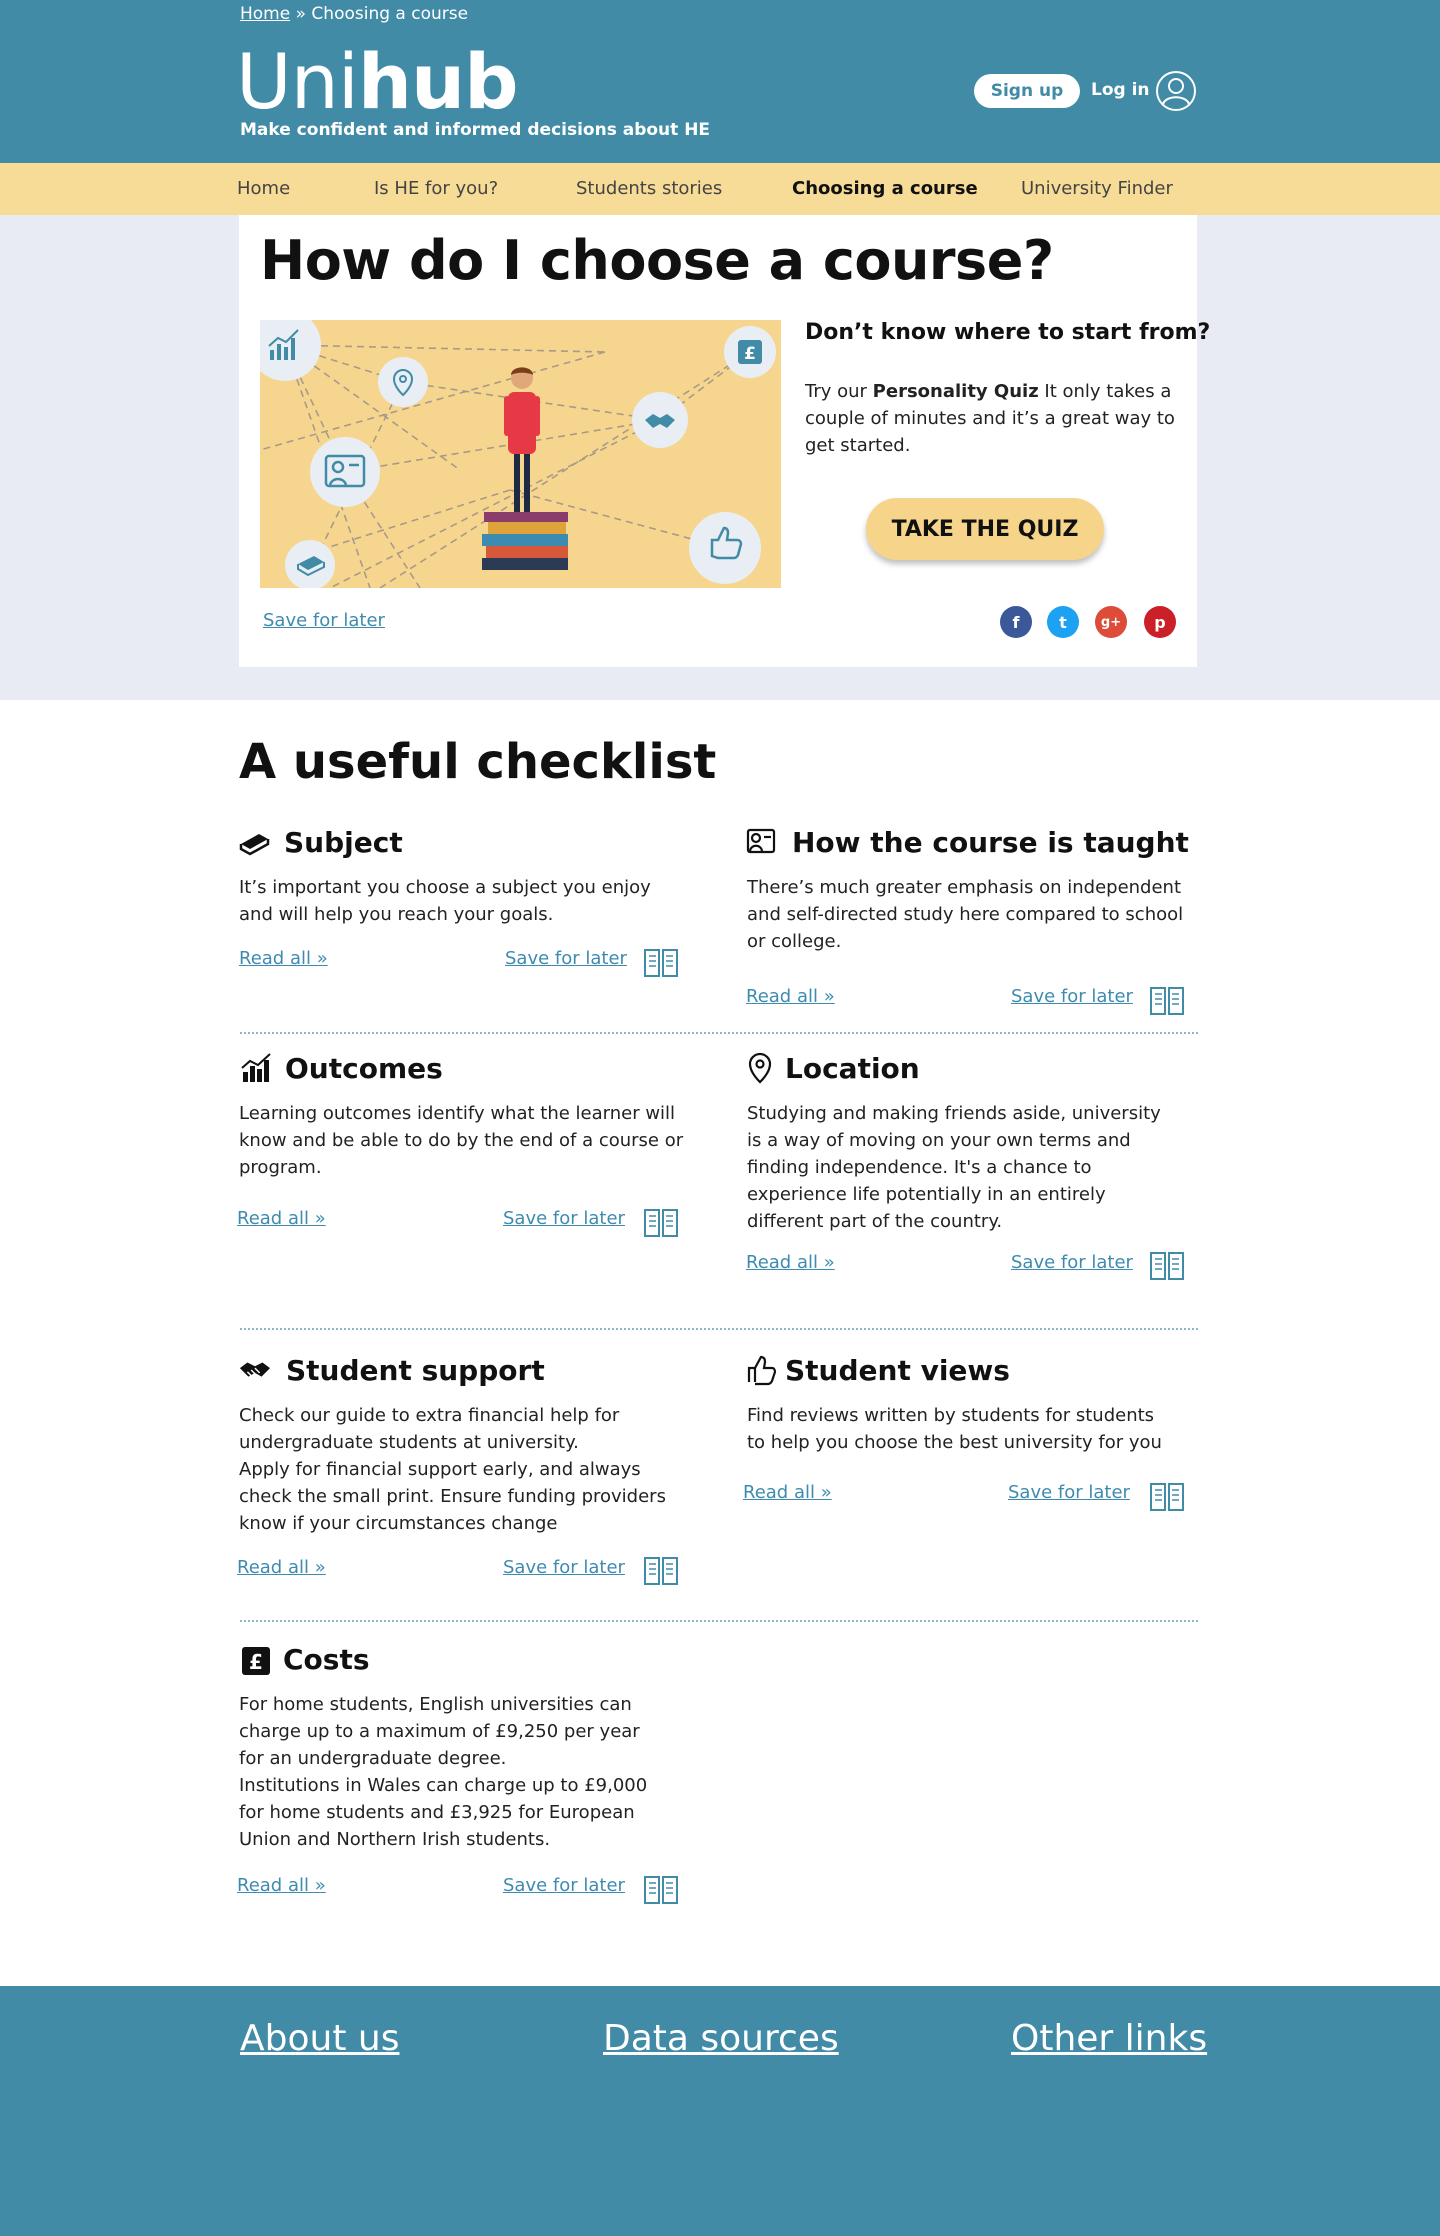  I want to click on site-logo: Unihub, so click(377, 81).